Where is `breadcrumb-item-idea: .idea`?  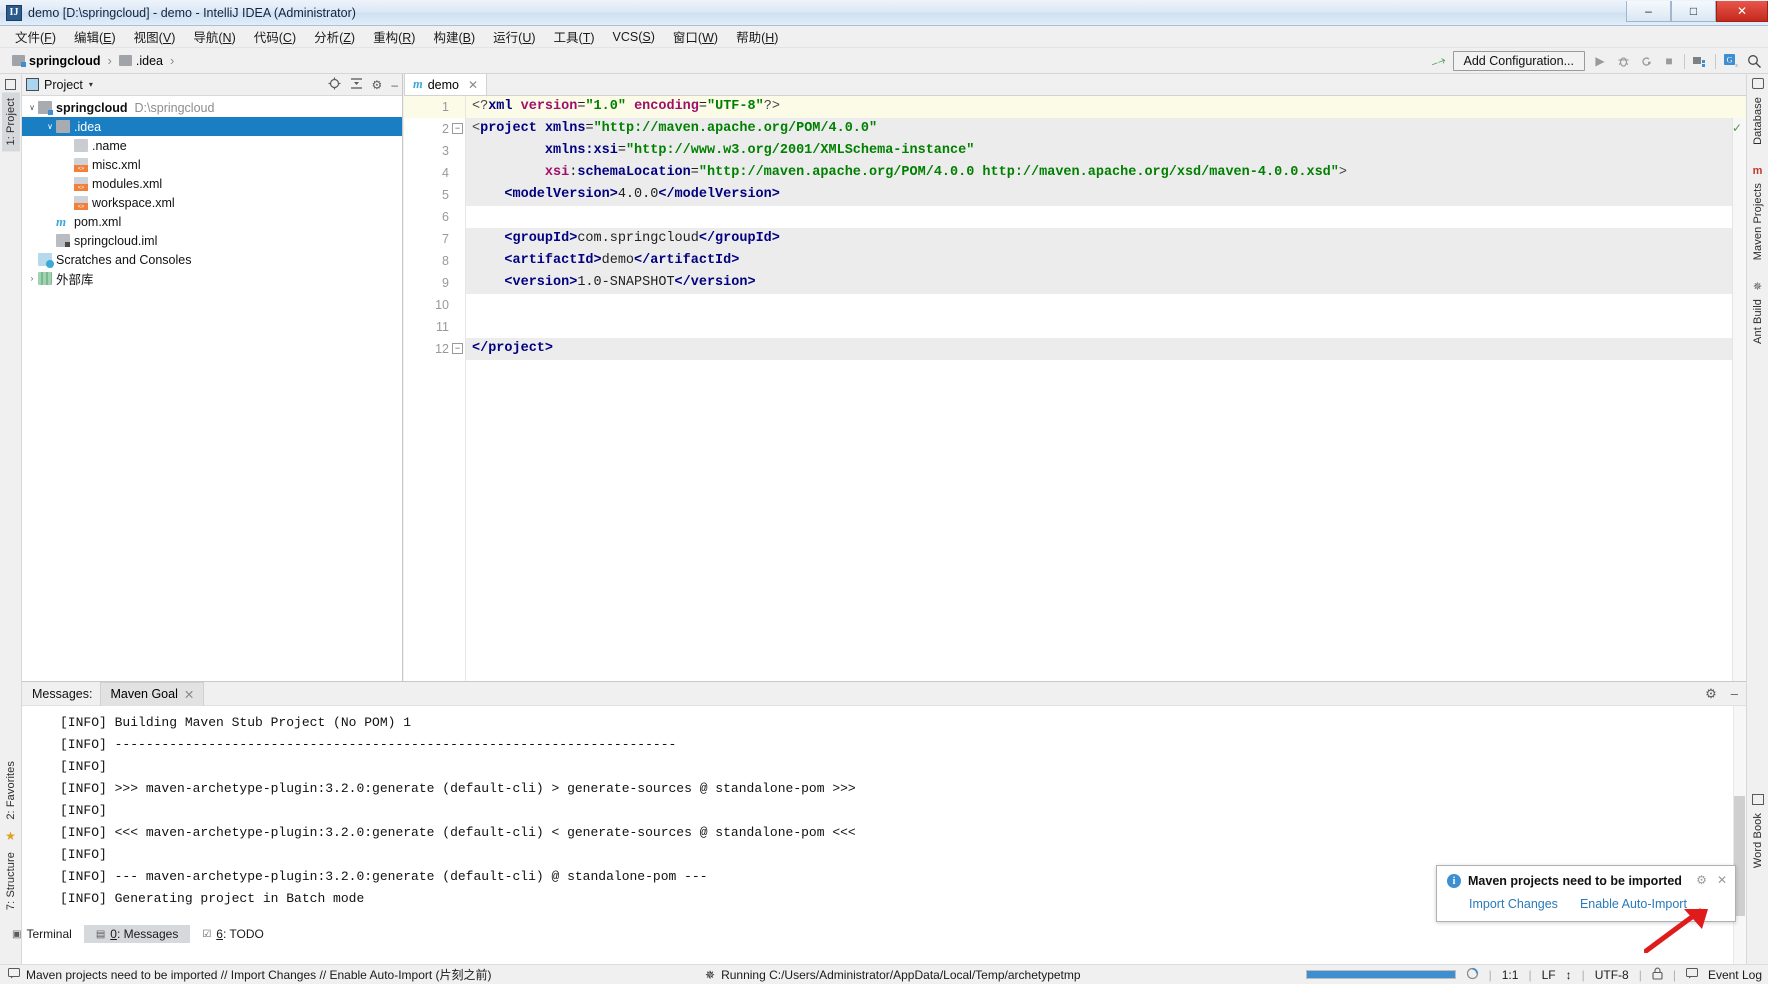 breadcrumb-item-idea: .idea is located at coordinates (141, 61).